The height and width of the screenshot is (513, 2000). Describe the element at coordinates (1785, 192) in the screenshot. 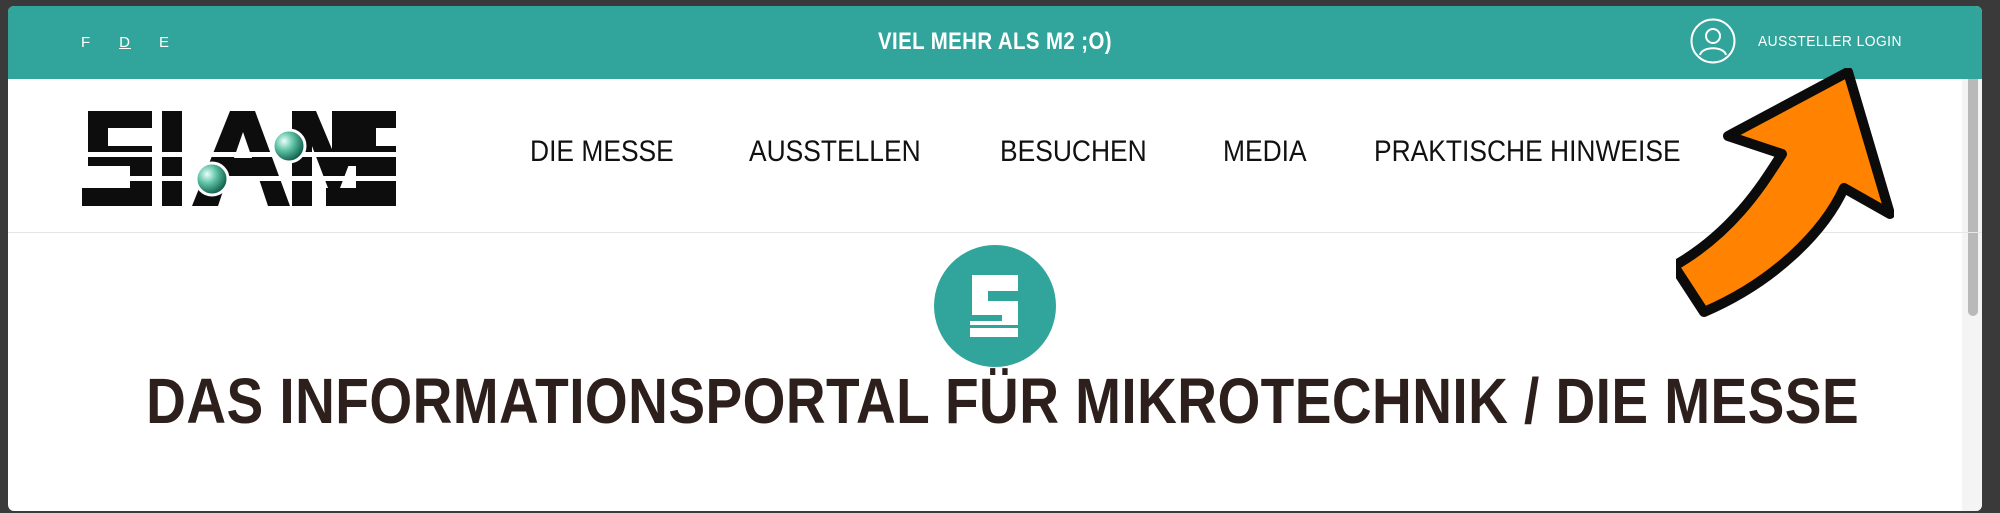

I see `annotation-arrow-icon` at that location.